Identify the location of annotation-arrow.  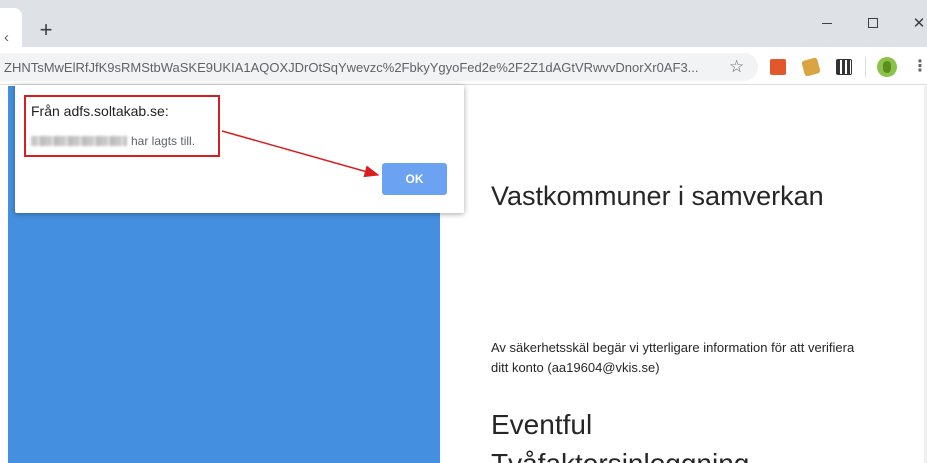
(300, 154).